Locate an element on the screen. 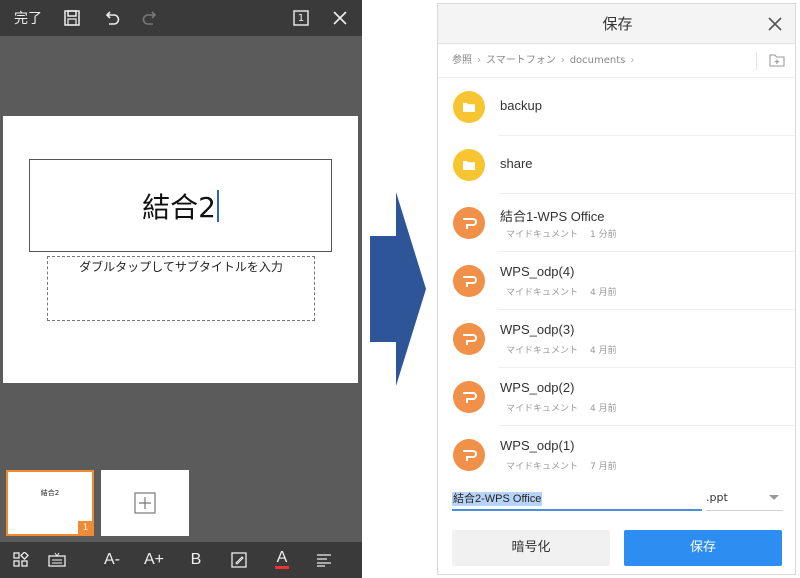 The image size is (800, 578). text-caret is located at coordinates (217, 205).